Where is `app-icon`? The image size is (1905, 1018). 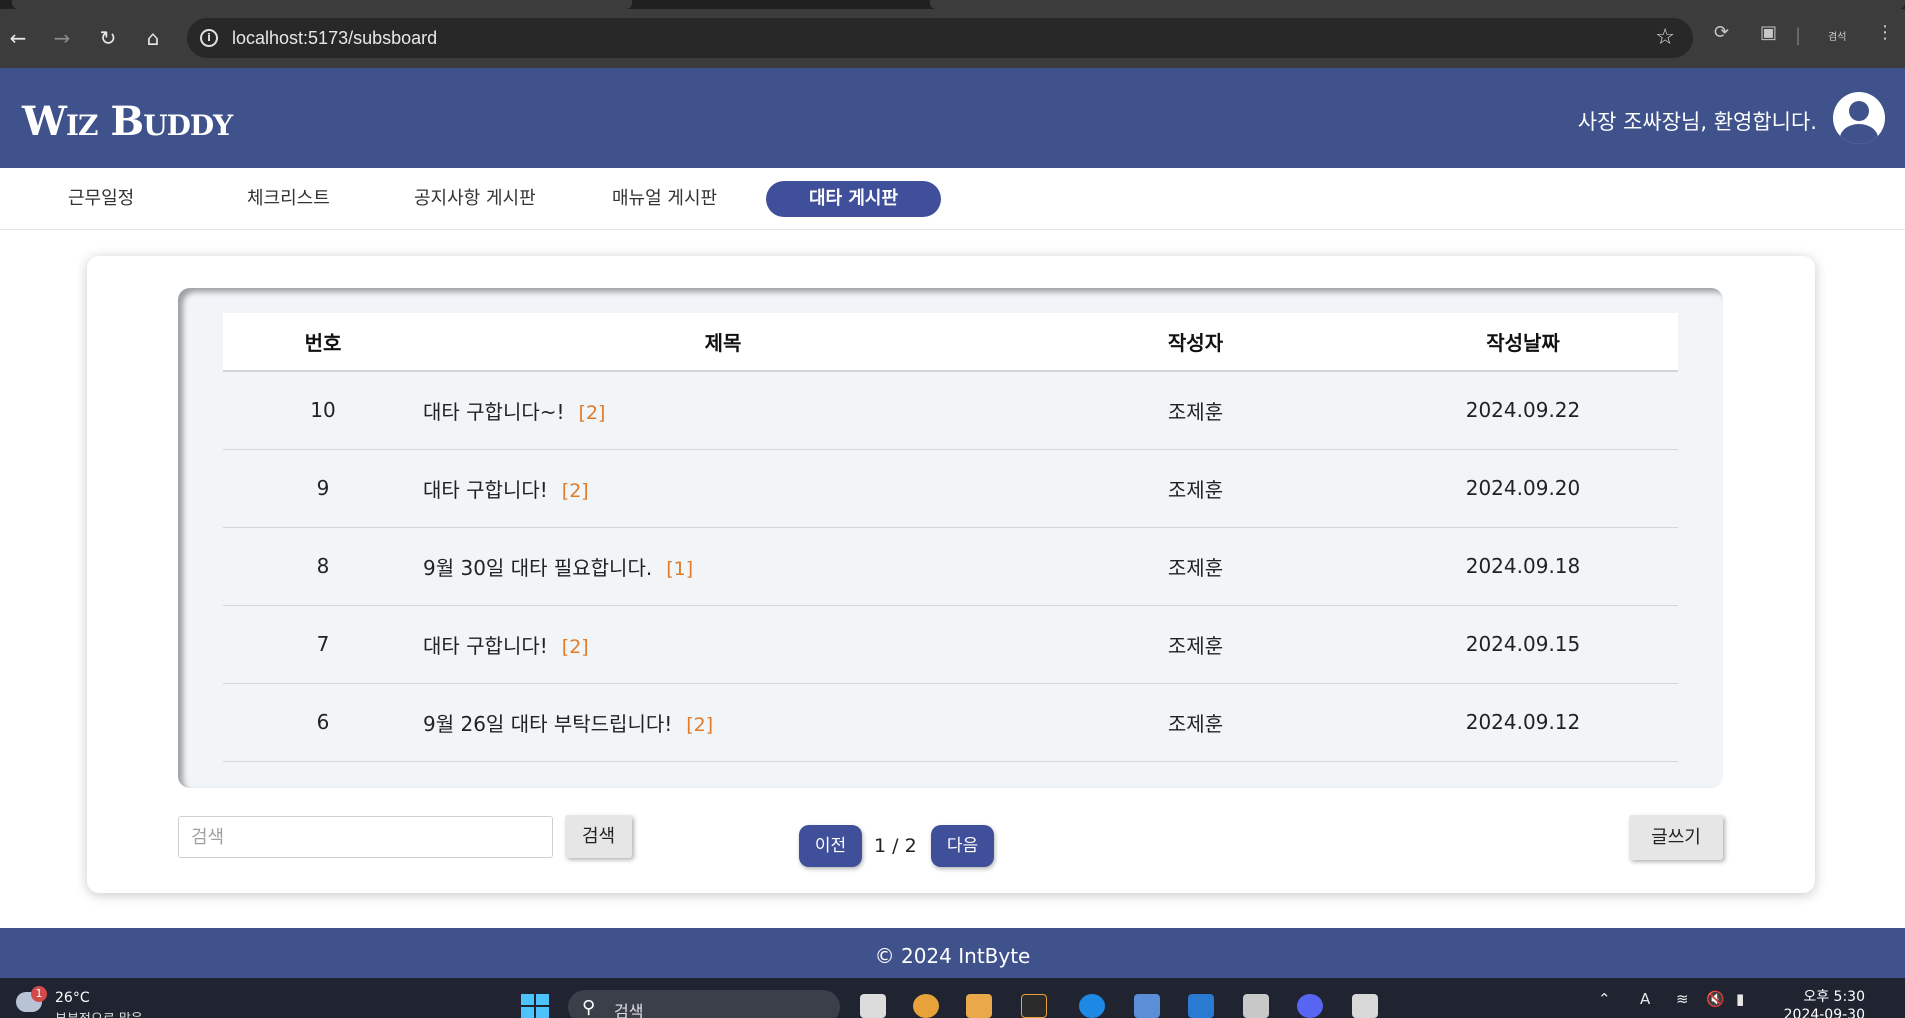
app-icon is located at coordinates (1365, 1006).